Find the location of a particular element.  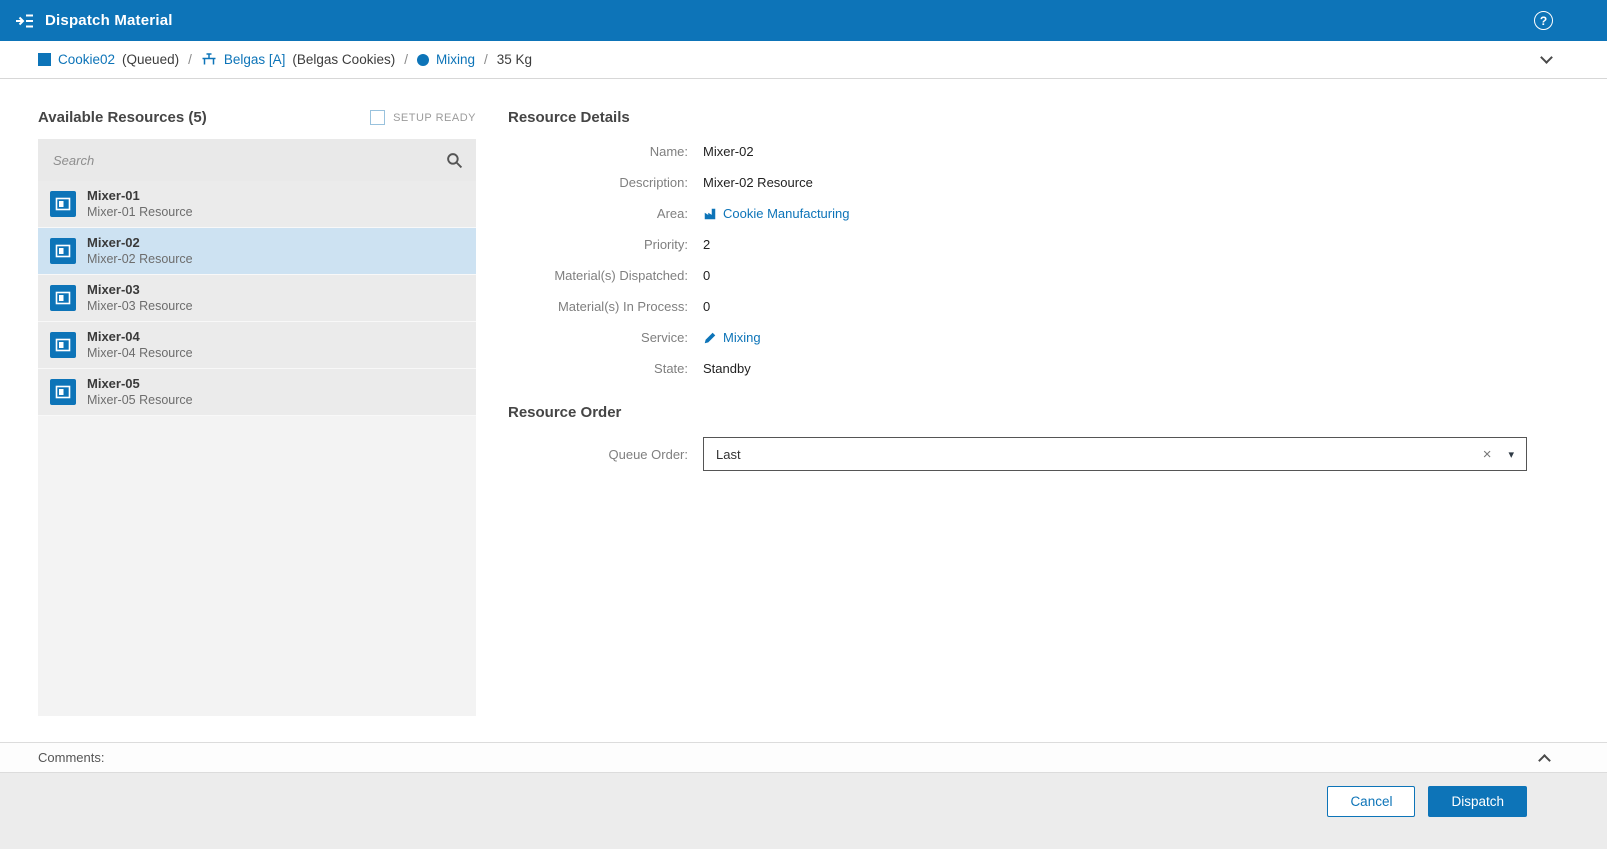

resource-order-section: Resource Order Queue Order: Last × ▾ is located at coordinates (1017, 437).